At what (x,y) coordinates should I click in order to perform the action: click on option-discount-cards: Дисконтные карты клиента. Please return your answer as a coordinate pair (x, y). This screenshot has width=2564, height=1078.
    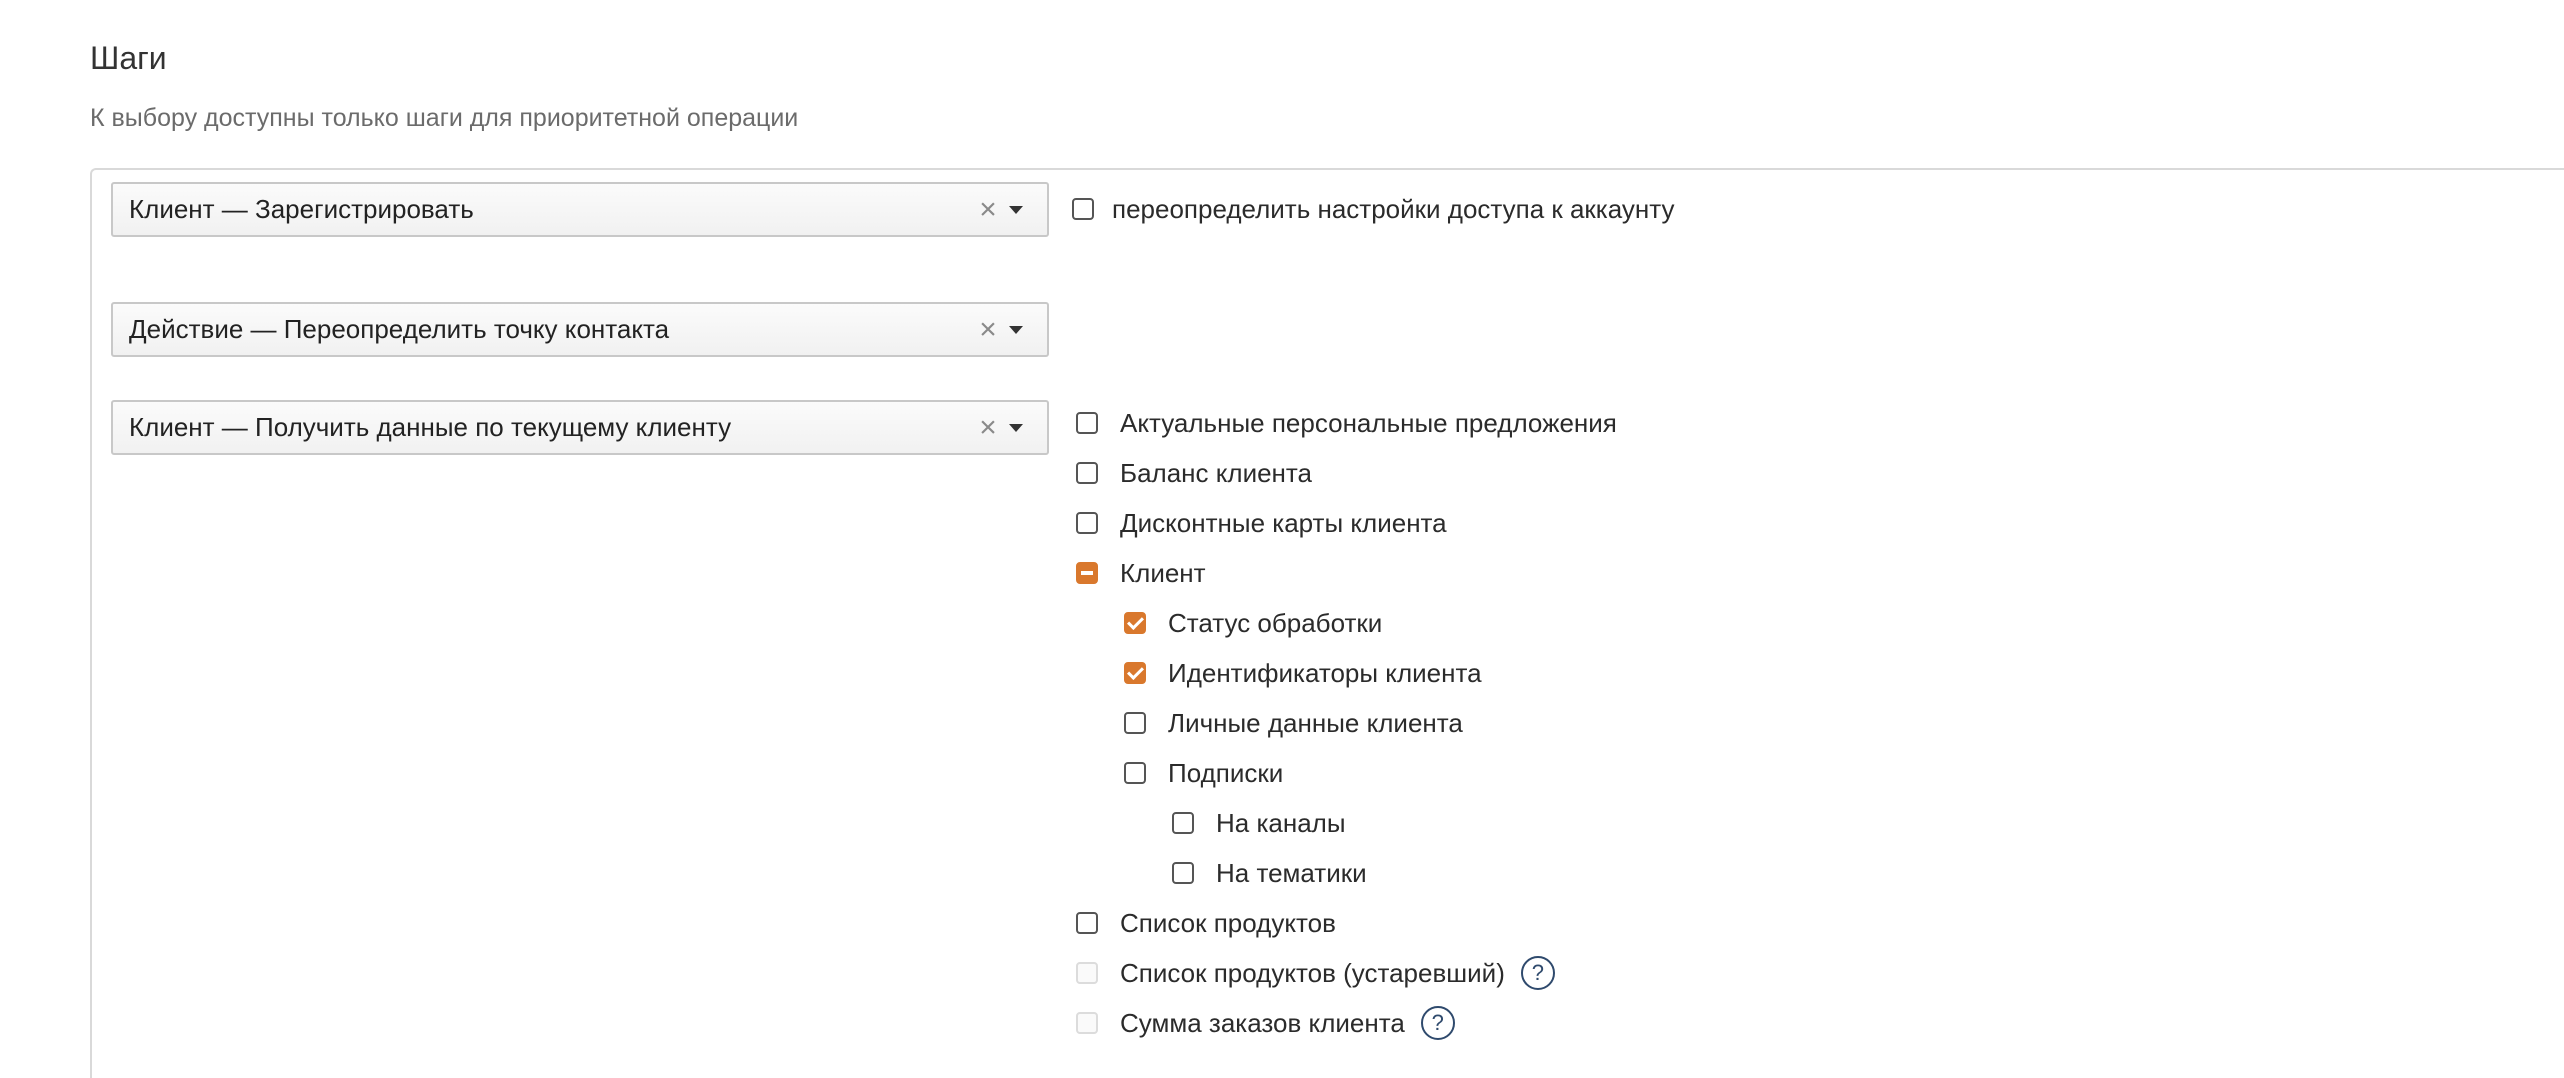
    Looking at the image, I should click on (1261, 523).